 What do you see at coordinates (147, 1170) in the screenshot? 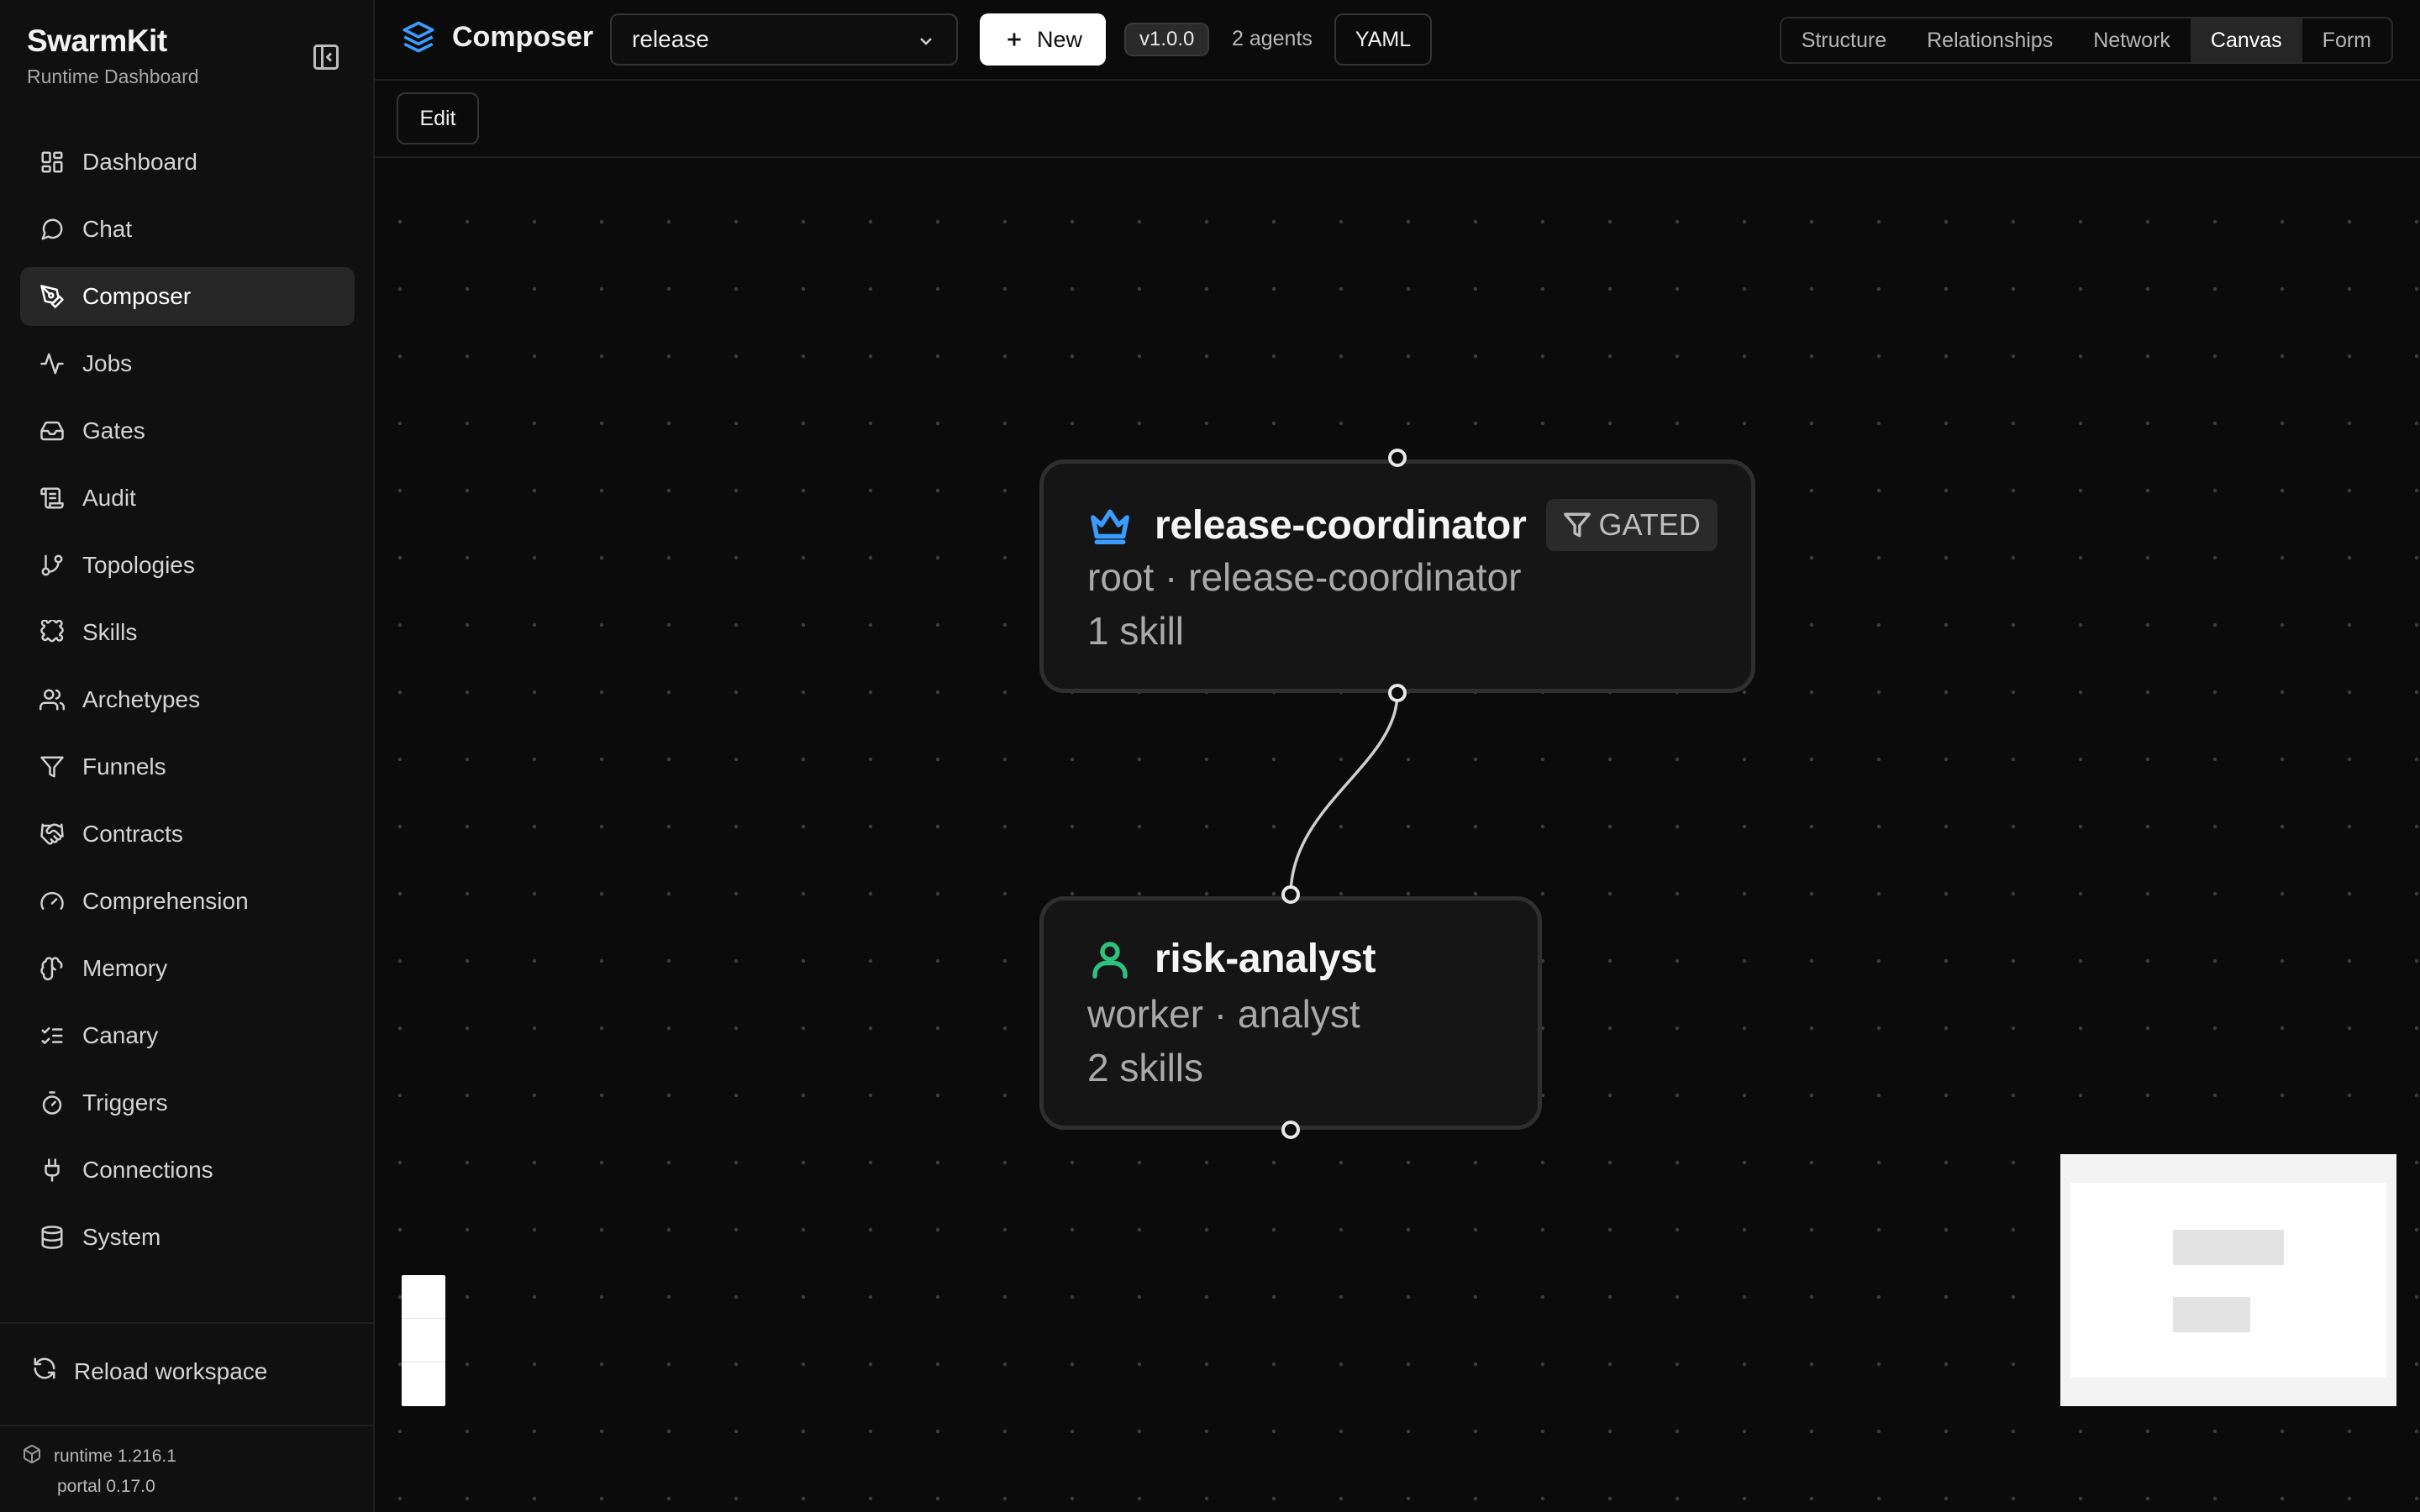
I see `sidebar-item-label: Connections` at bounding box center [147, 1170].